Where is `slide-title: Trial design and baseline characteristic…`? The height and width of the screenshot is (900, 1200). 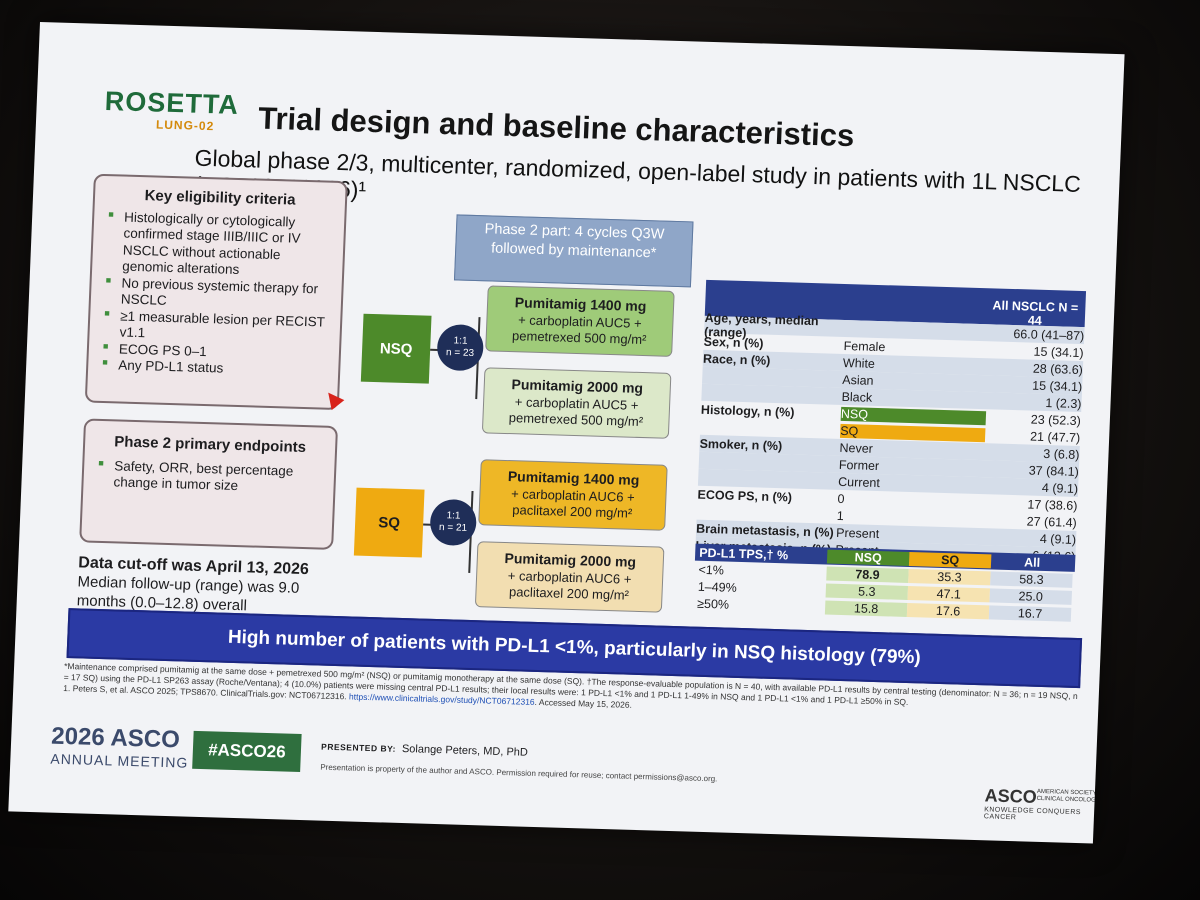 slide-title: Trial design and baseline characteristic… is located at coordinates (556, 127).